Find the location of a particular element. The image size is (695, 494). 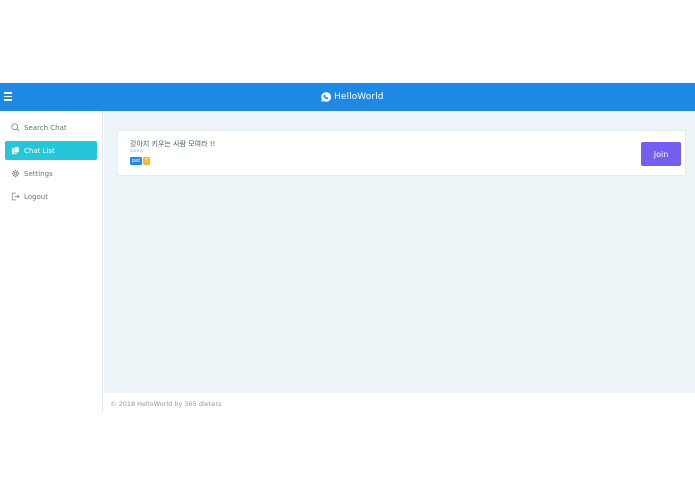

sidebar-item-chat-list: Chat List is located at coordinates (51, 150).